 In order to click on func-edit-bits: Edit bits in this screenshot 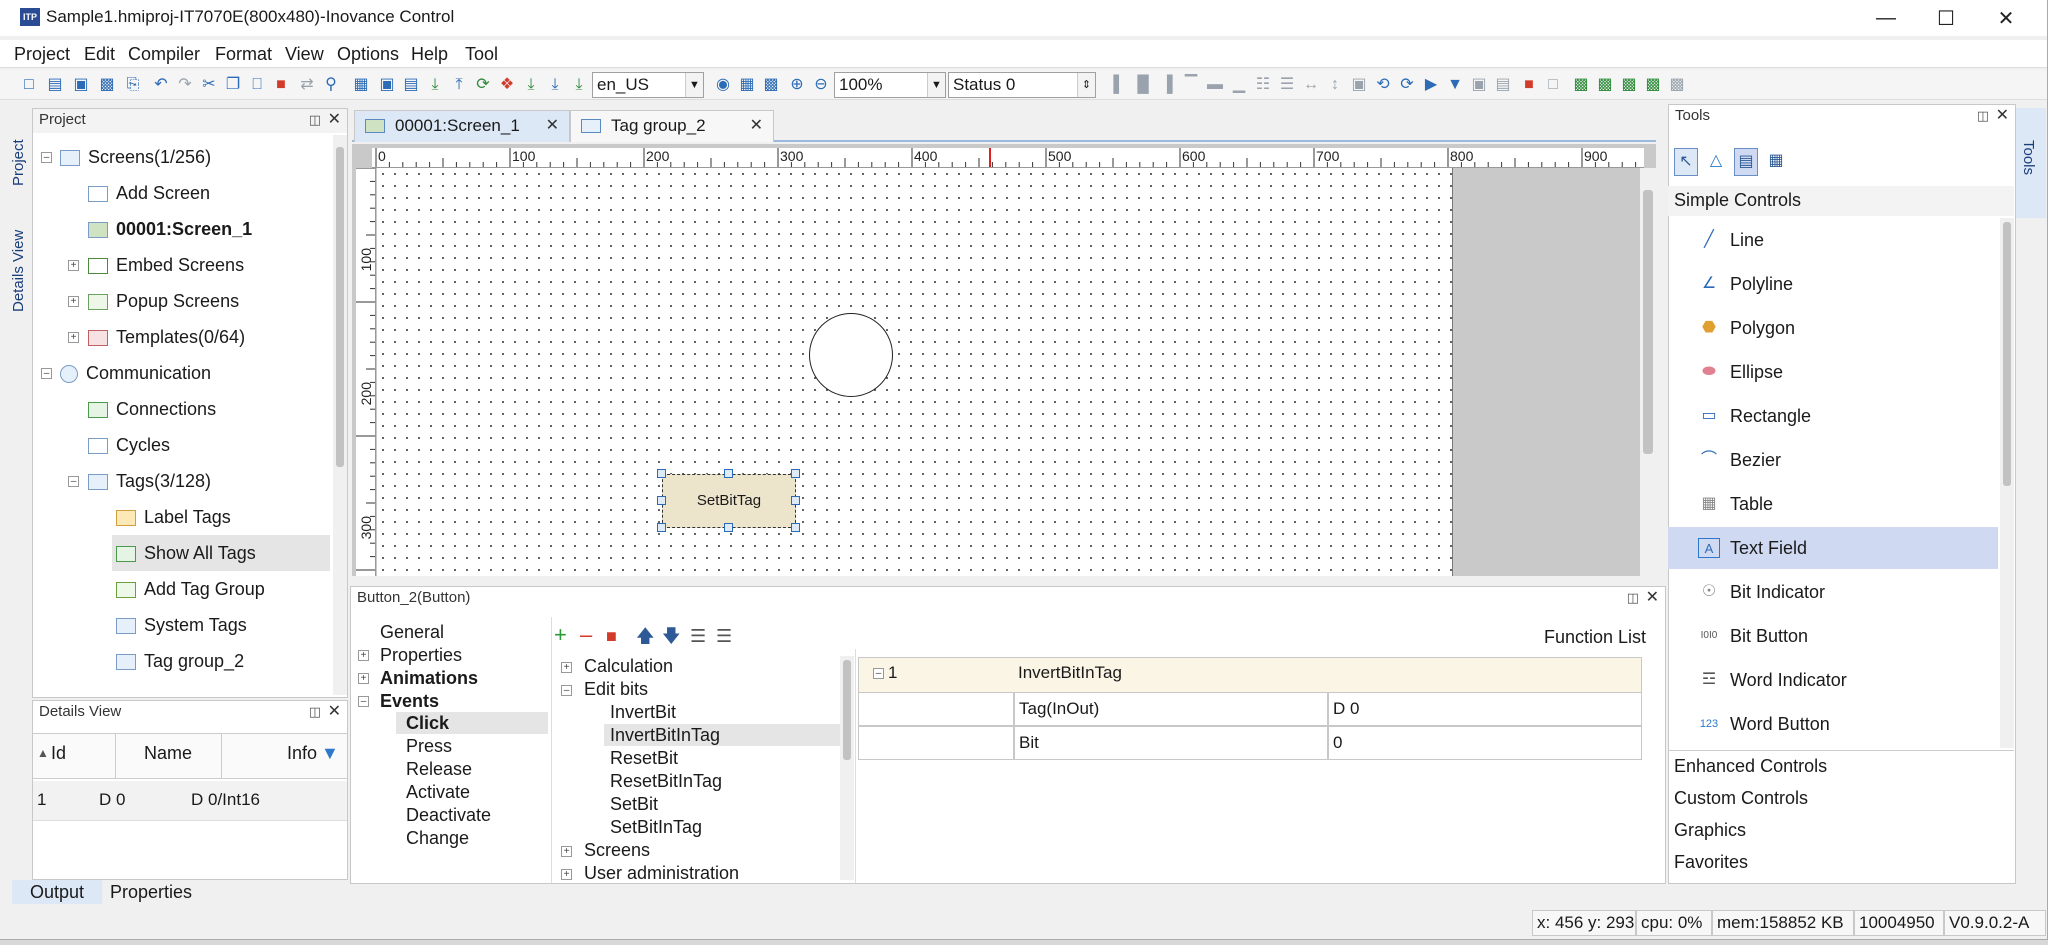, I will do `click(616, 689)`.